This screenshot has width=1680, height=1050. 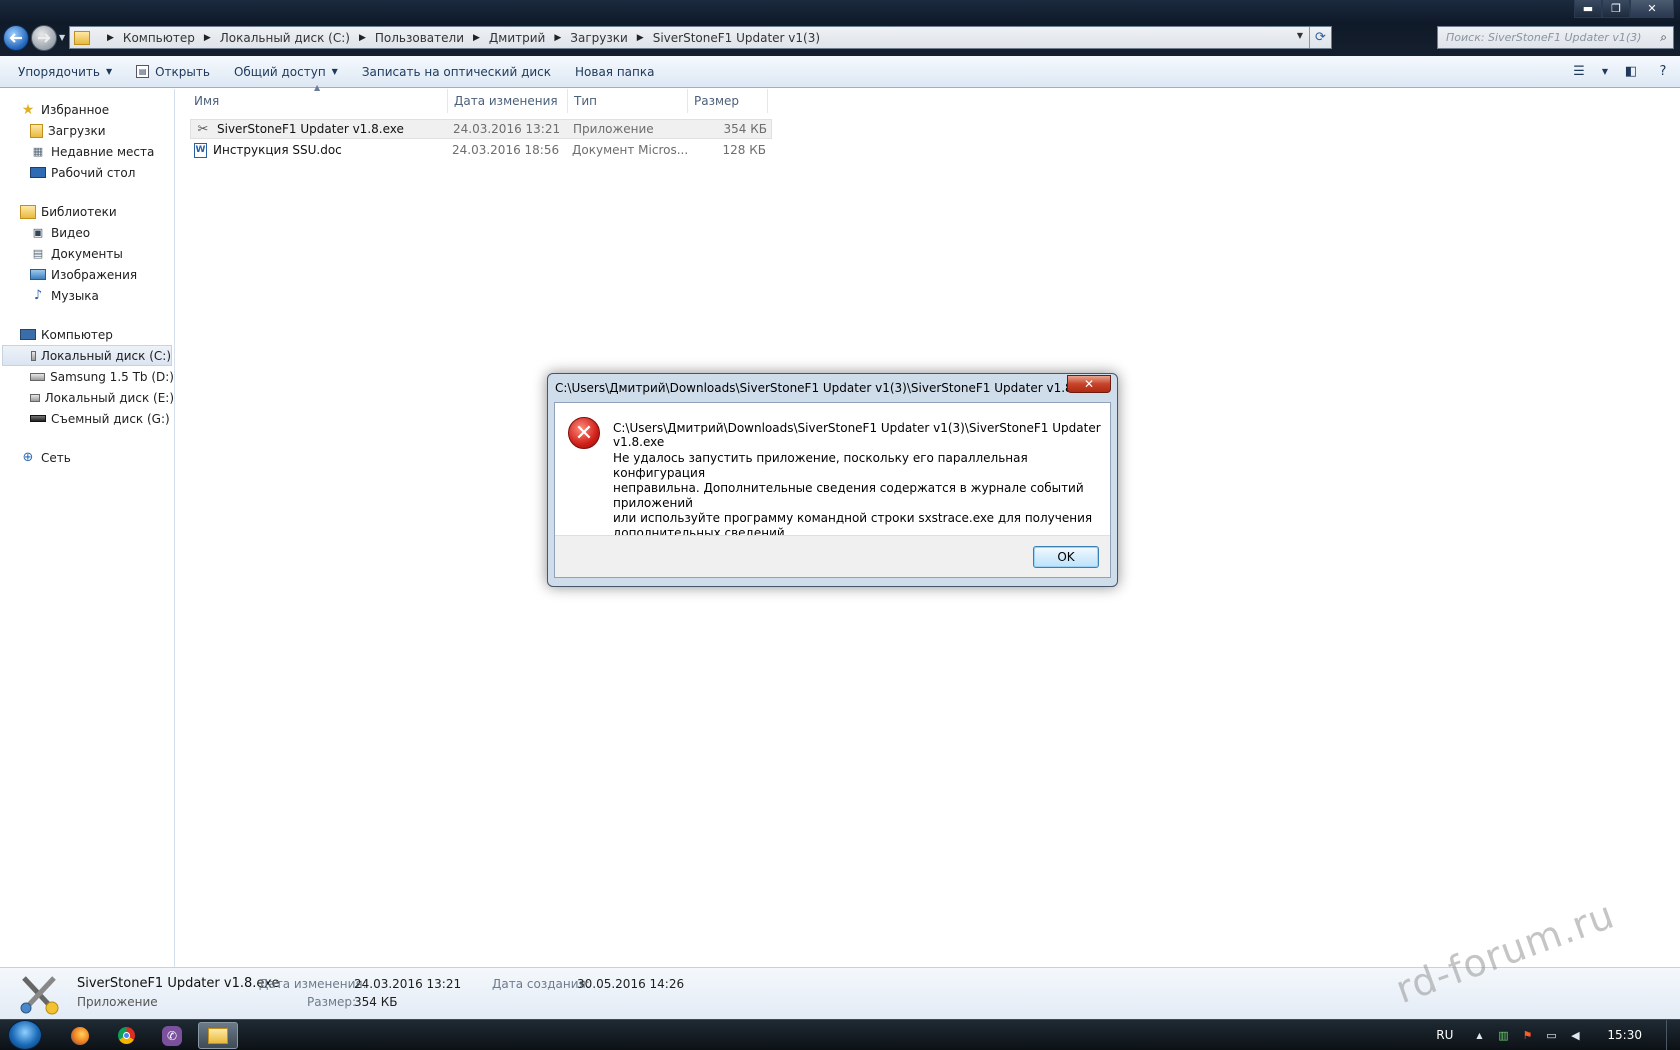 I want to click on nav-item-label: Локальный диск (C:), so click(x=105, y=355).